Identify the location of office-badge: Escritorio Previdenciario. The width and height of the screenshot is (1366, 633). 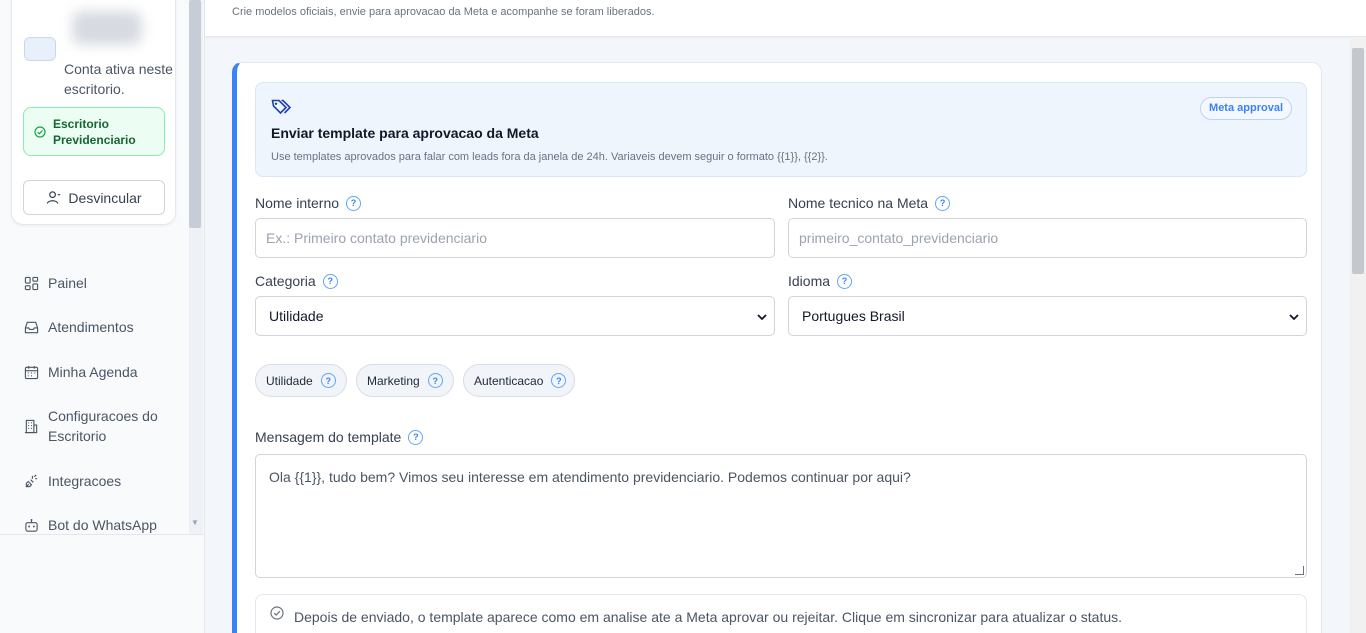
(94, 131).